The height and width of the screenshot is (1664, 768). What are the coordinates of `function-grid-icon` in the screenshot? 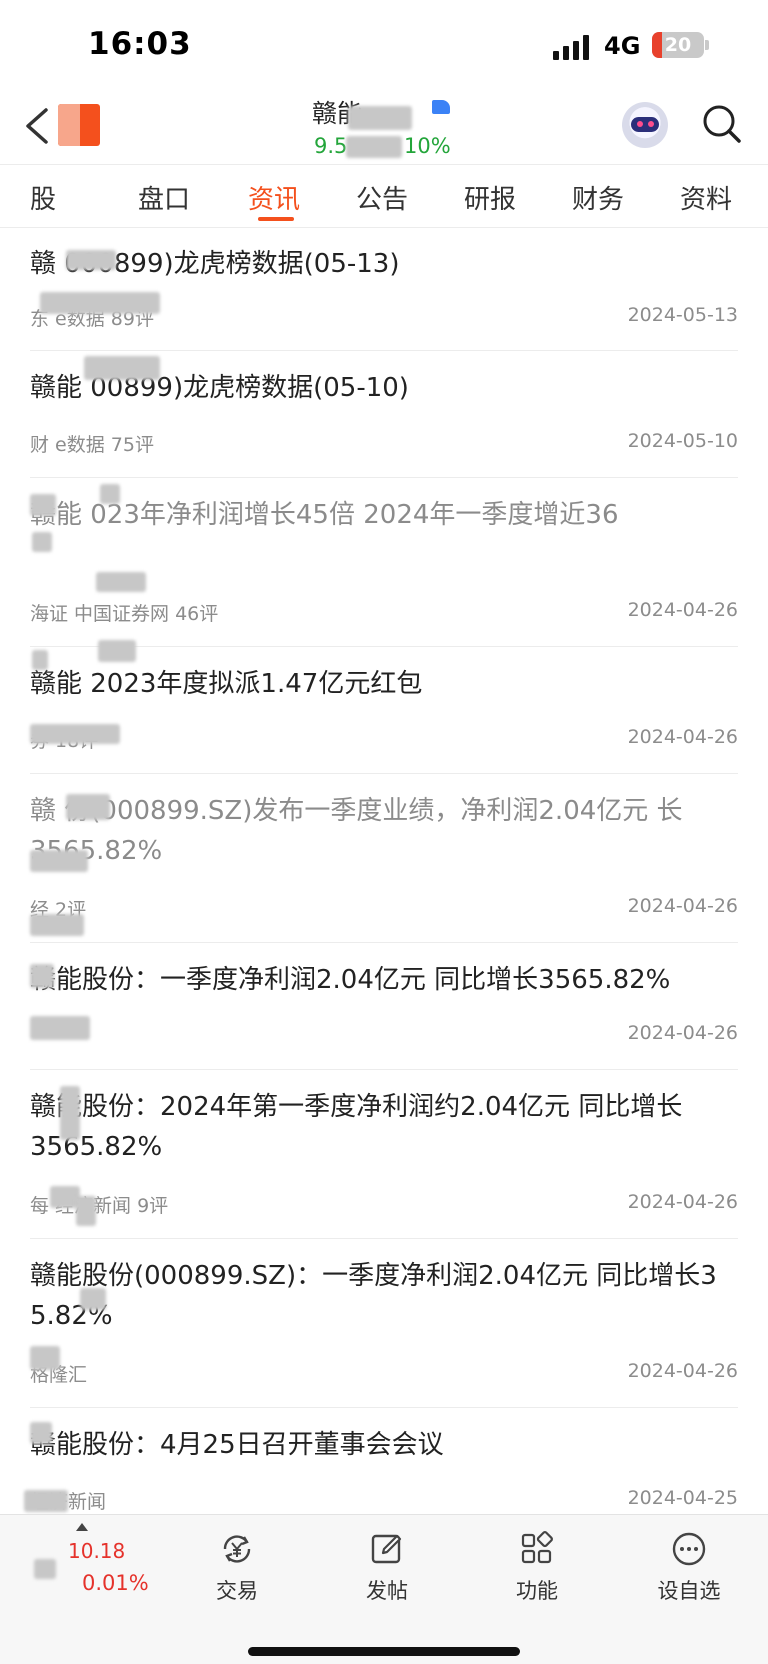 It's located at (537, 1547).